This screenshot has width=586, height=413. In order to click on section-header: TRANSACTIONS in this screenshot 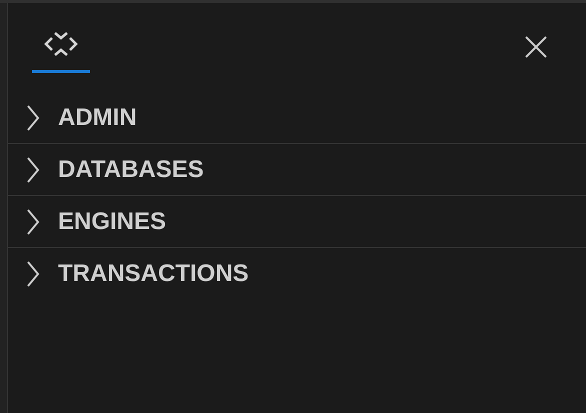, I will do `click(128, 274)`.